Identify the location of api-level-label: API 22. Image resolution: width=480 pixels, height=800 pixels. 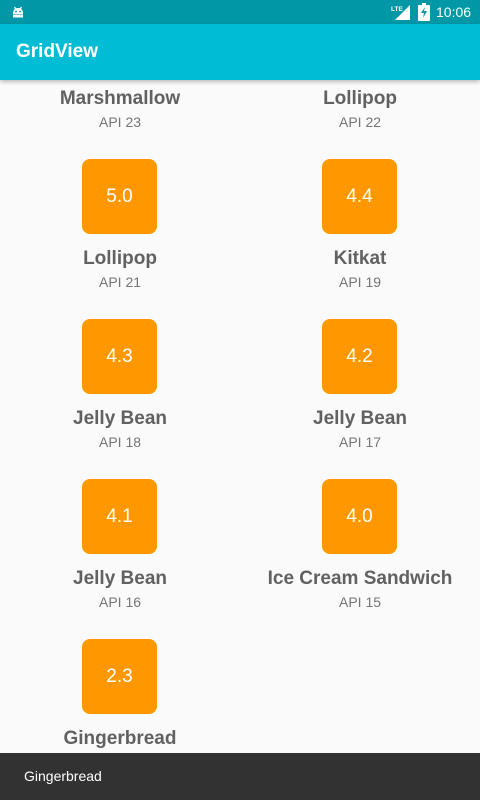
(360, 122).